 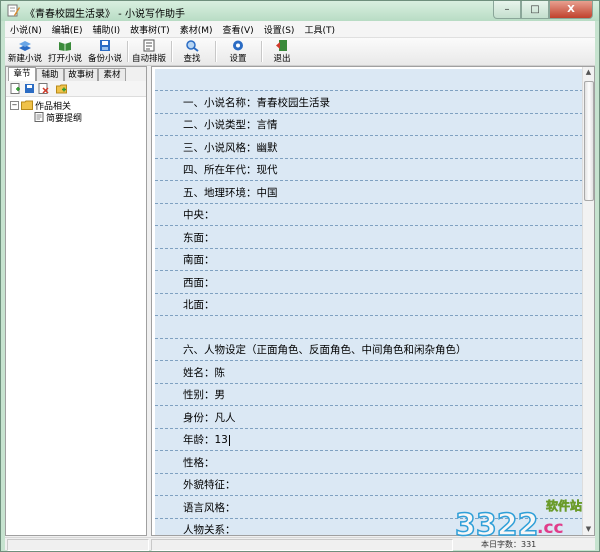 I want to click on site-watermark: 3322 软件站 .cc, so click(x=518, y=521).